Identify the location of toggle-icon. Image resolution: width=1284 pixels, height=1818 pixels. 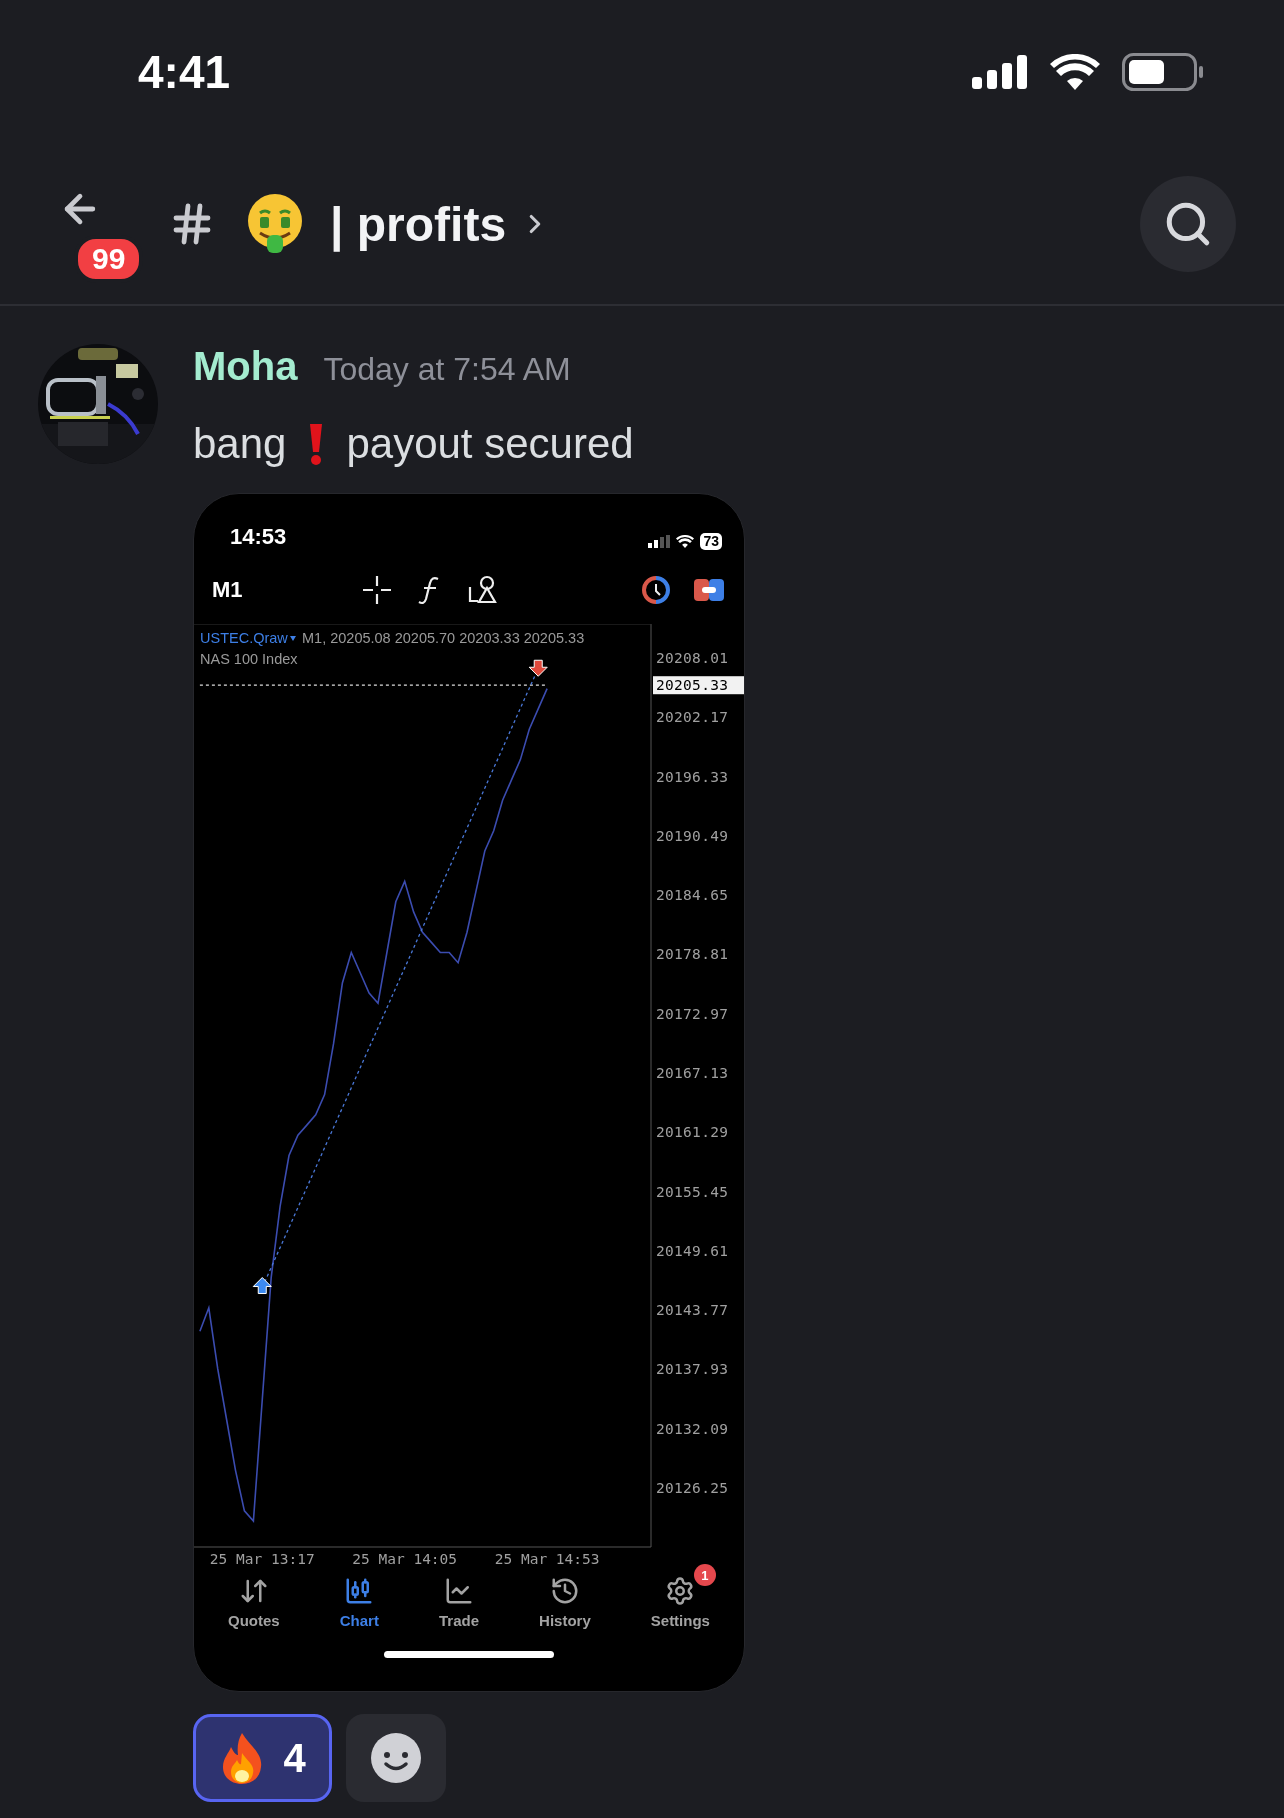
(709, 590).